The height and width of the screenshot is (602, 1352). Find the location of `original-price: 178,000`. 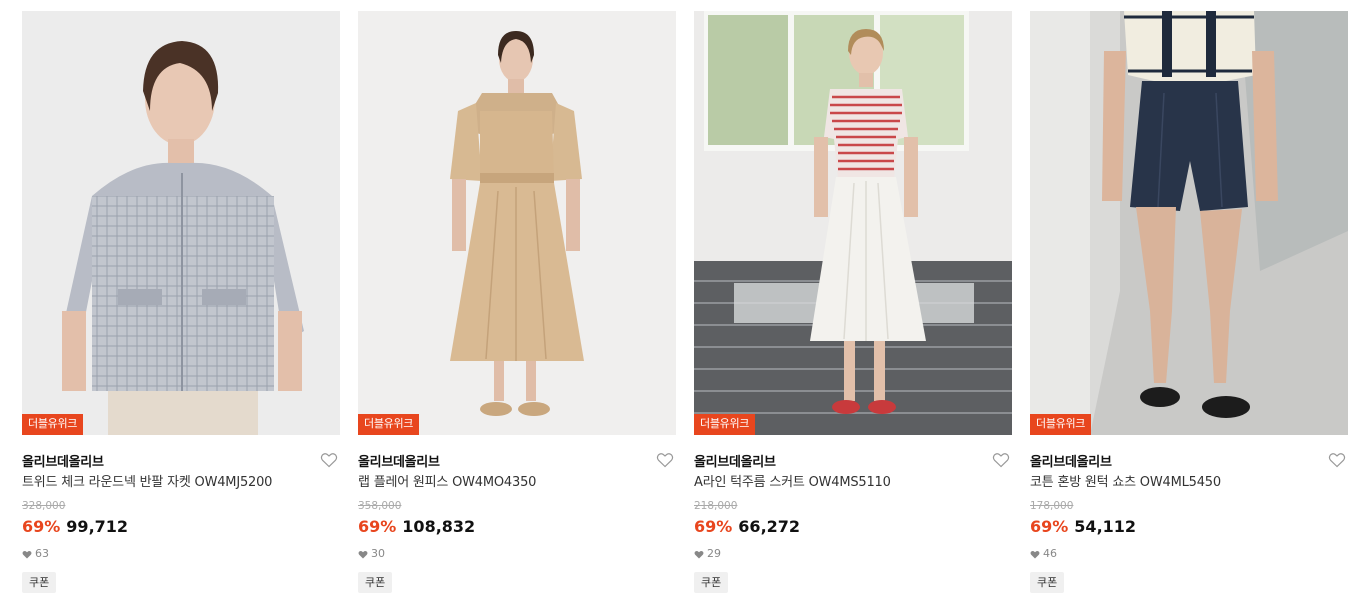

original-price: 178,000 is located at coordinates (1052, 506).